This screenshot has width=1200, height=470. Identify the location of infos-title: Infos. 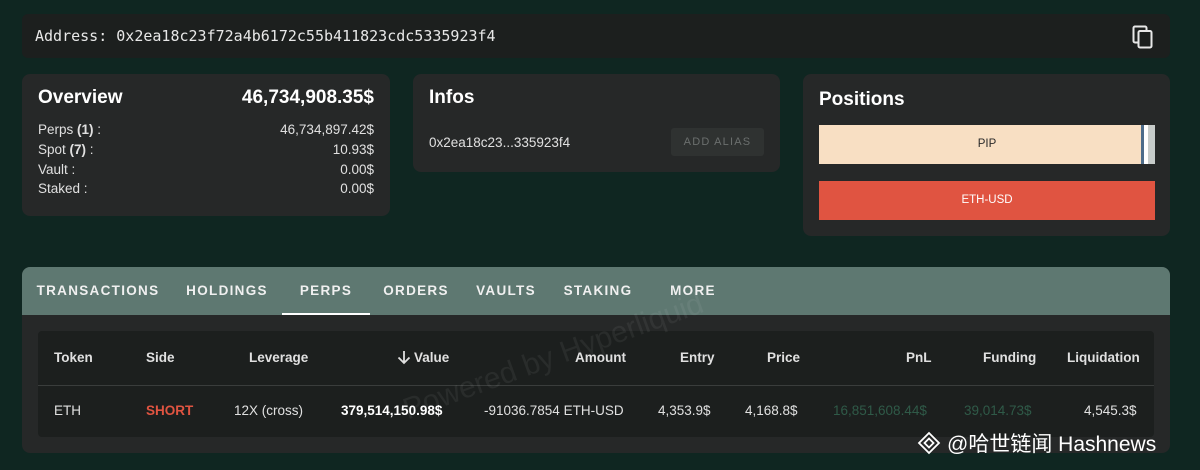
(452, 97).